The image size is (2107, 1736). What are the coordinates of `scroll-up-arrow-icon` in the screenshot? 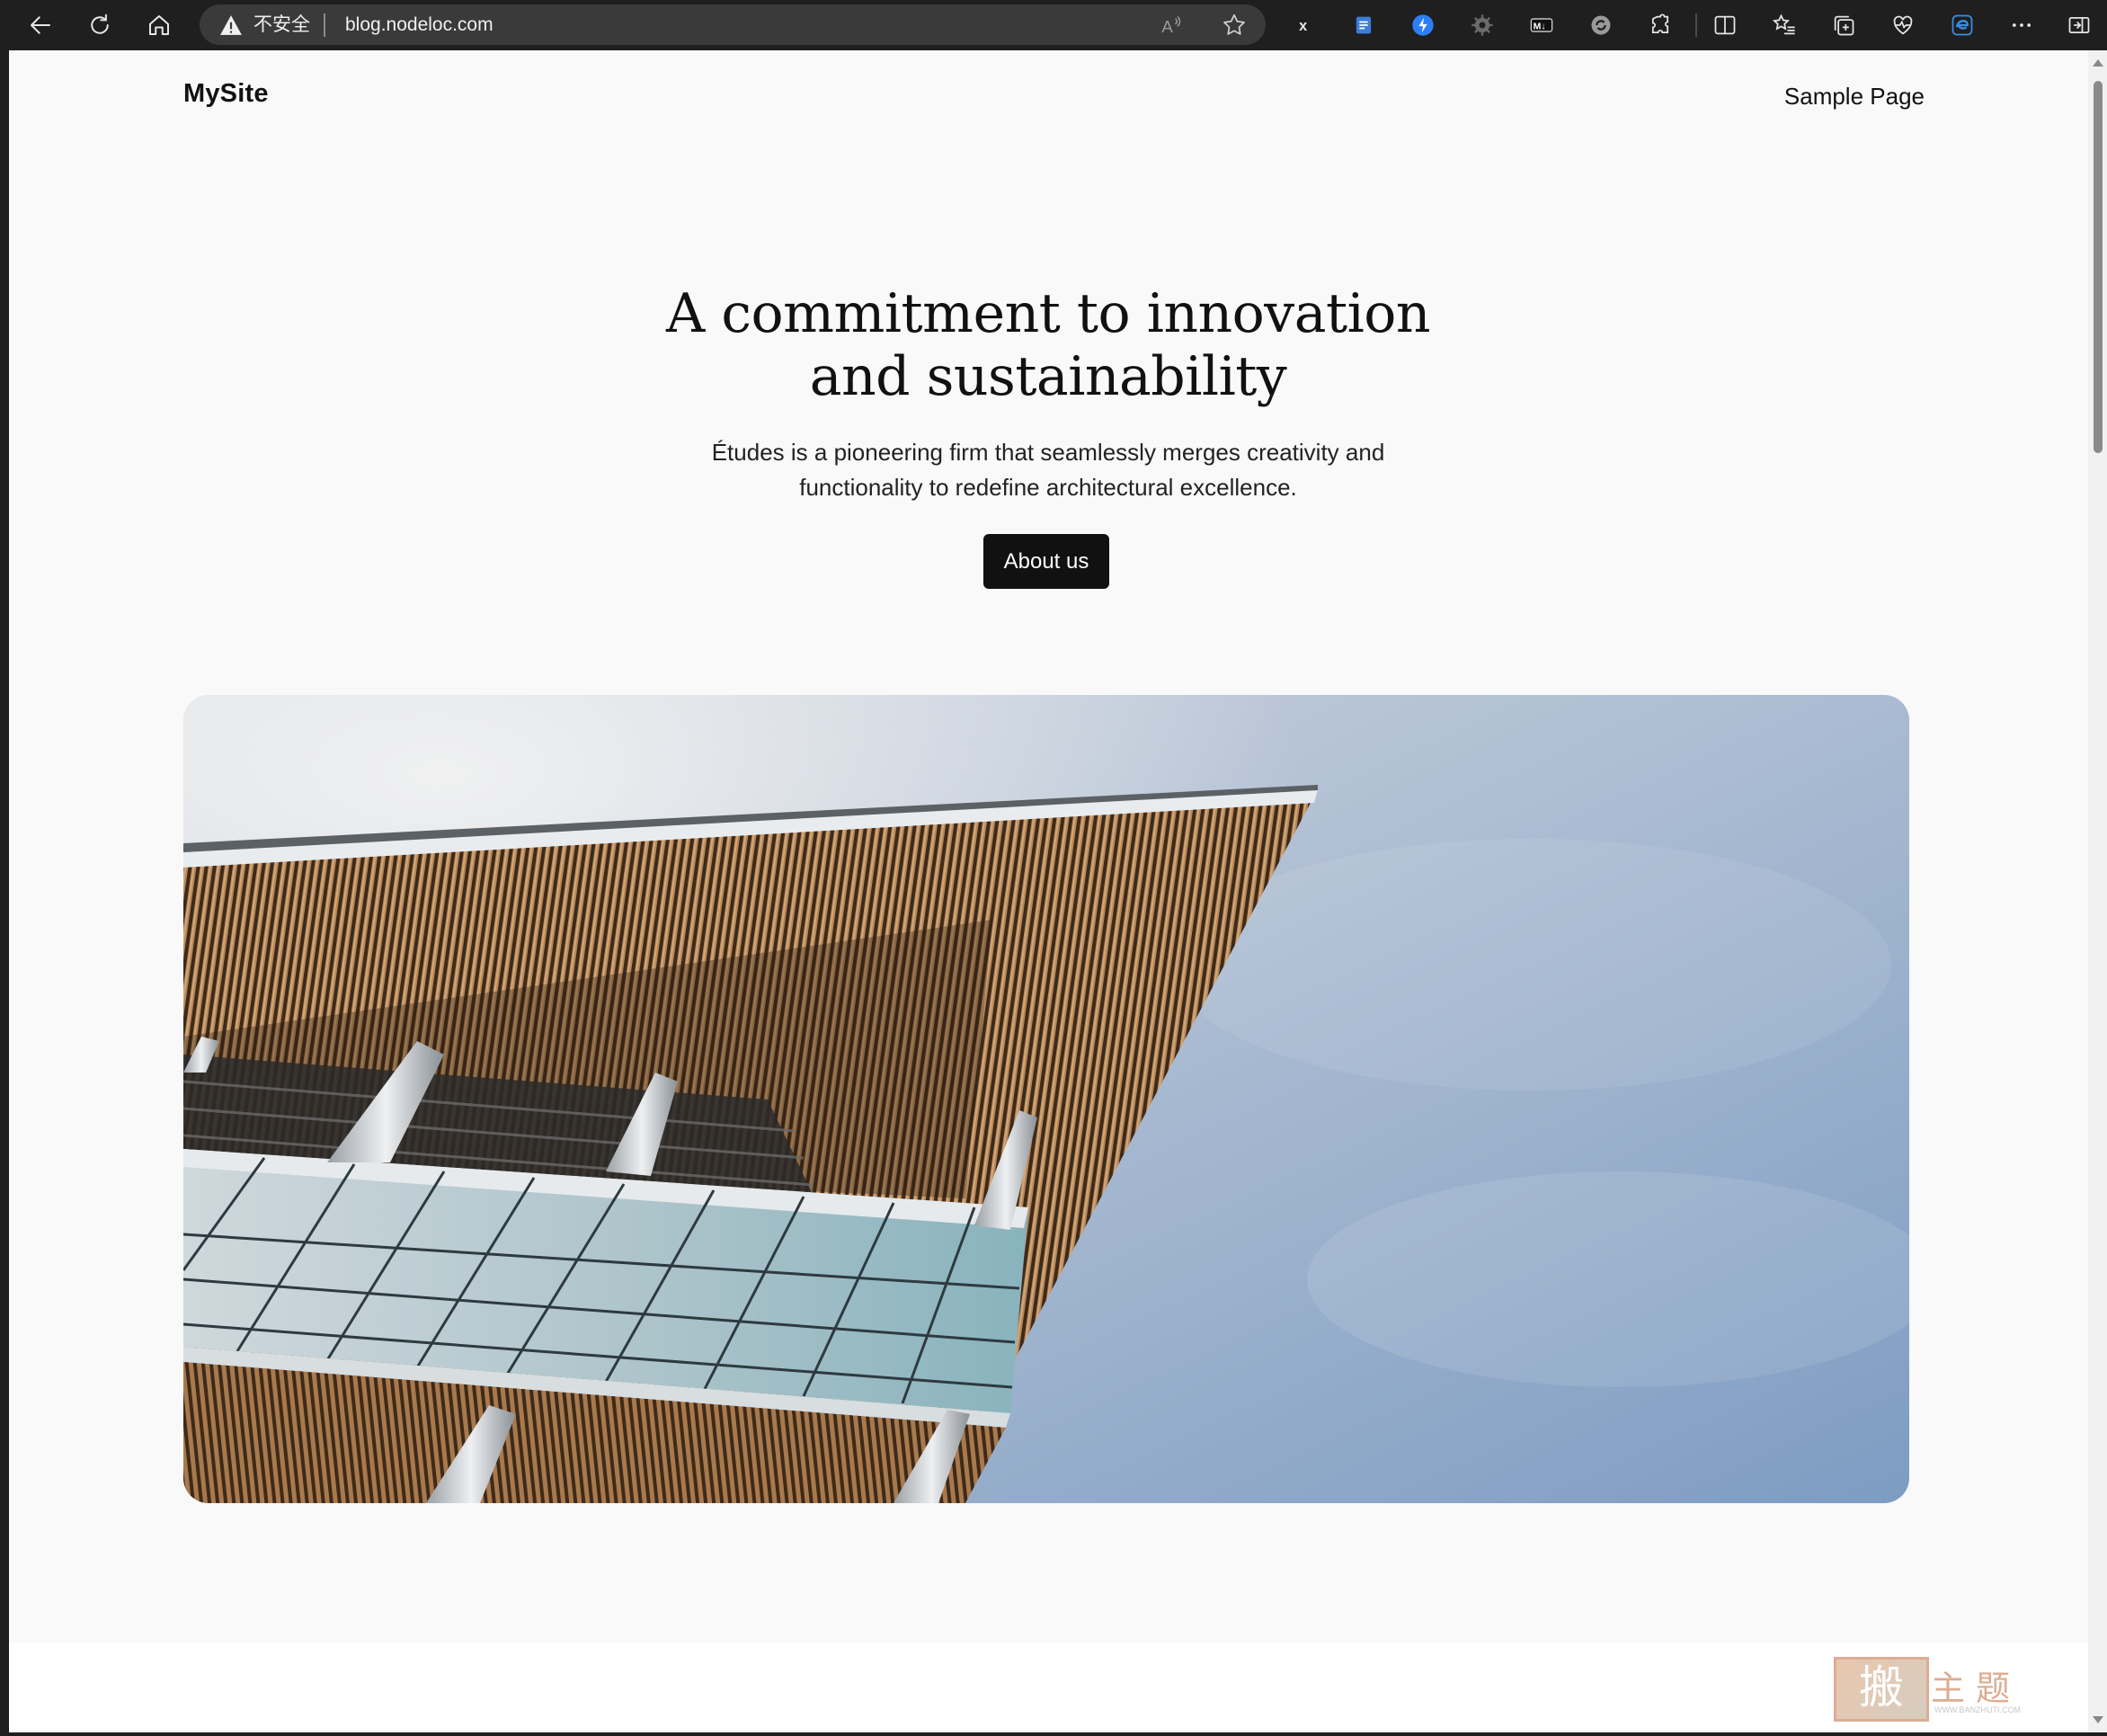 It's located at (2098, 63).